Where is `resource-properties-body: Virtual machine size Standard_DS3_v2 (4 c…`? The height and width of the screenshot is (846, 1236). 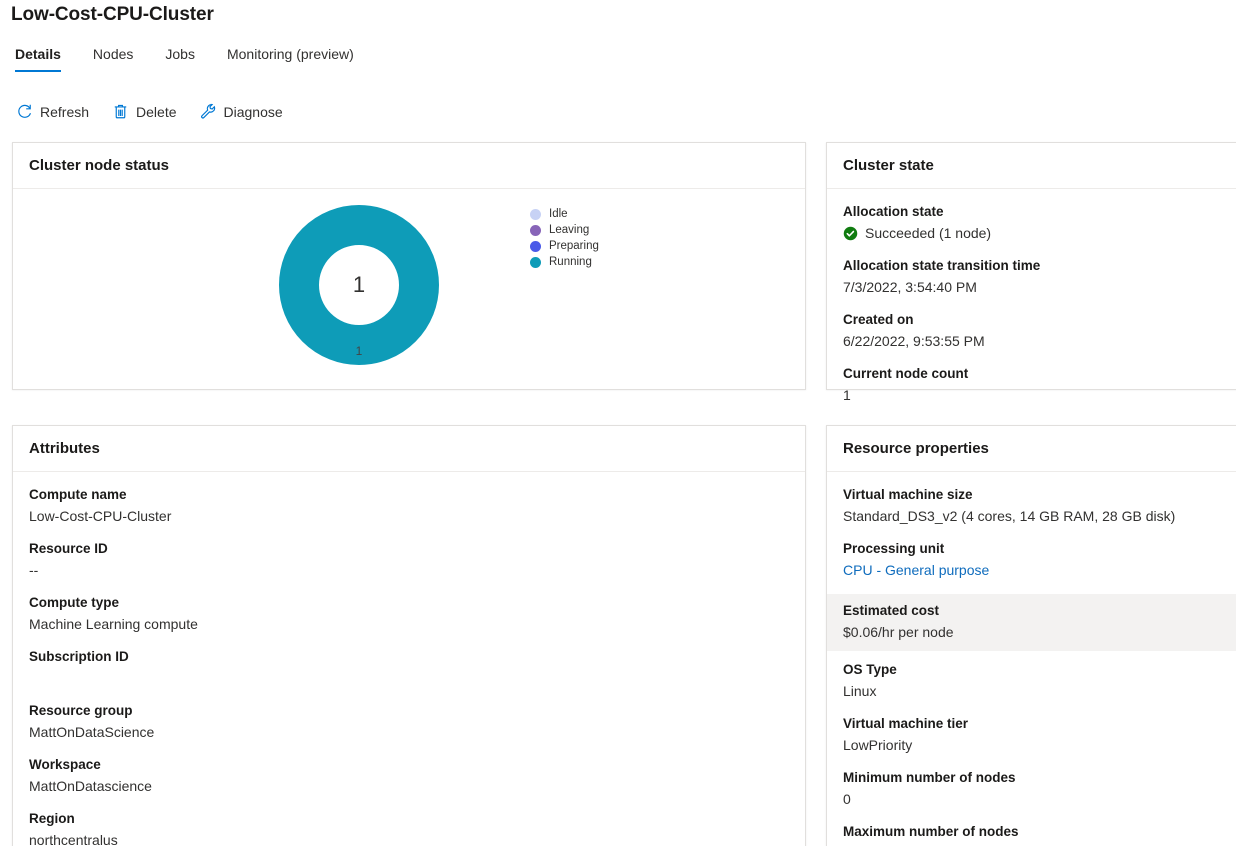 resource-properties-body: Virtual machine size Standard_DS3_v2 (4 c… is located at coordinates (1031, 659).